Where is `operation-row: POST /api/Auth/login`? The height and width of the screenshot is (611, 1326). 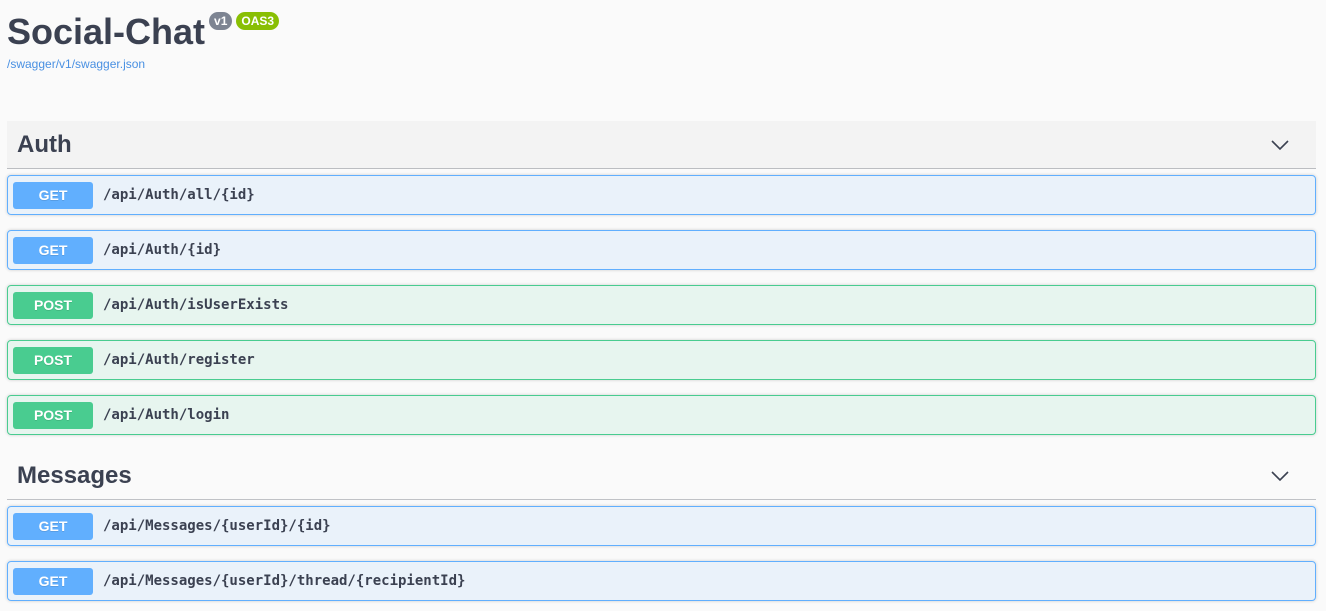
operation-row: POST /api/Auth/login is located at coordinates (661, 415).